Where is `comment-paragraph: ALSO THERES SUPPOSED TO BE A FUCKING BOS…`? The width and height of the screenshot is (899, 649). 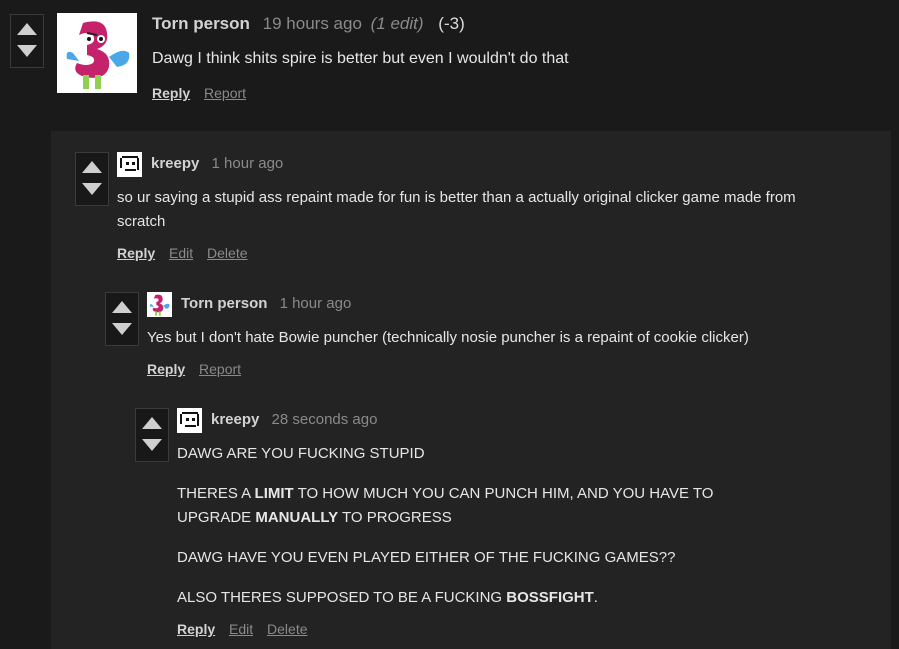 comment-paragraph: ALSO THERES SUPPOSED TO BE A FUCKING BOS… is located at coordinates (477, 598).